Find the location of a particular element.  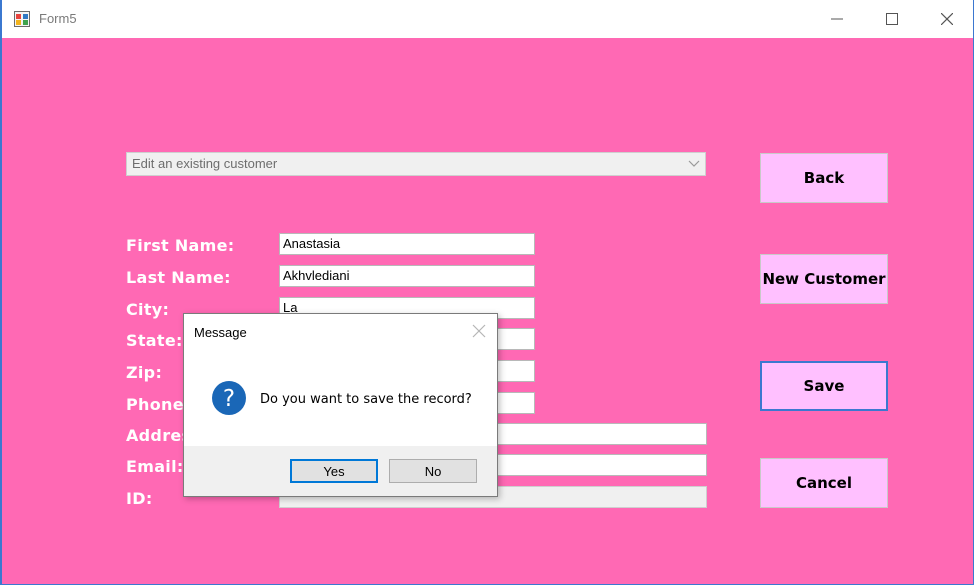

question-icon: ? is located at coordinates (229, 398).